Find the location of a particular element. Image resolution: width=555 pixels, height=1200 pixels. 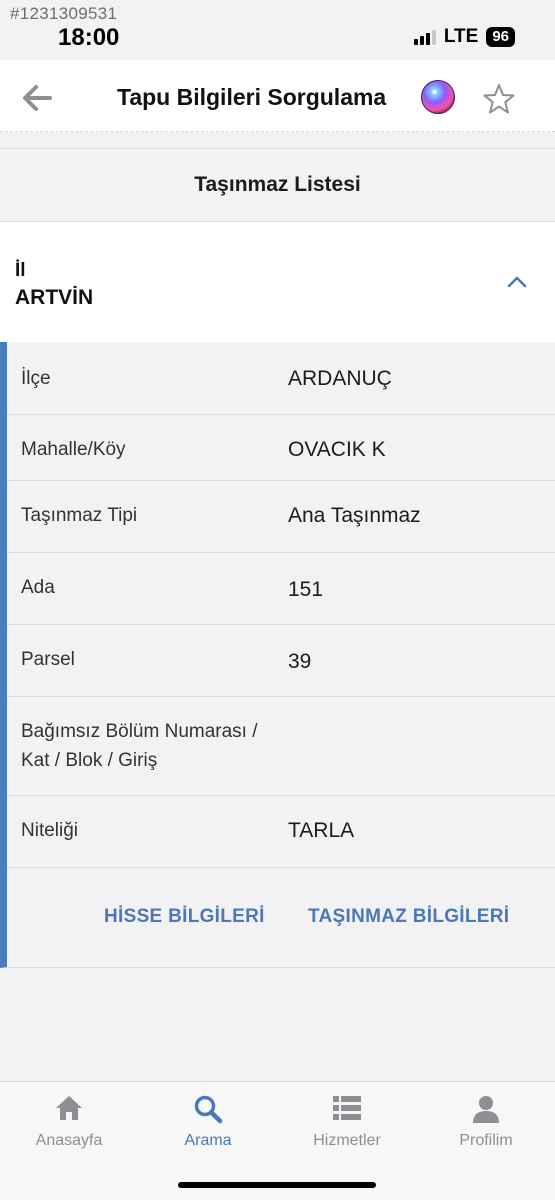

detail-value: 39 is located at coordinates (300, 661).